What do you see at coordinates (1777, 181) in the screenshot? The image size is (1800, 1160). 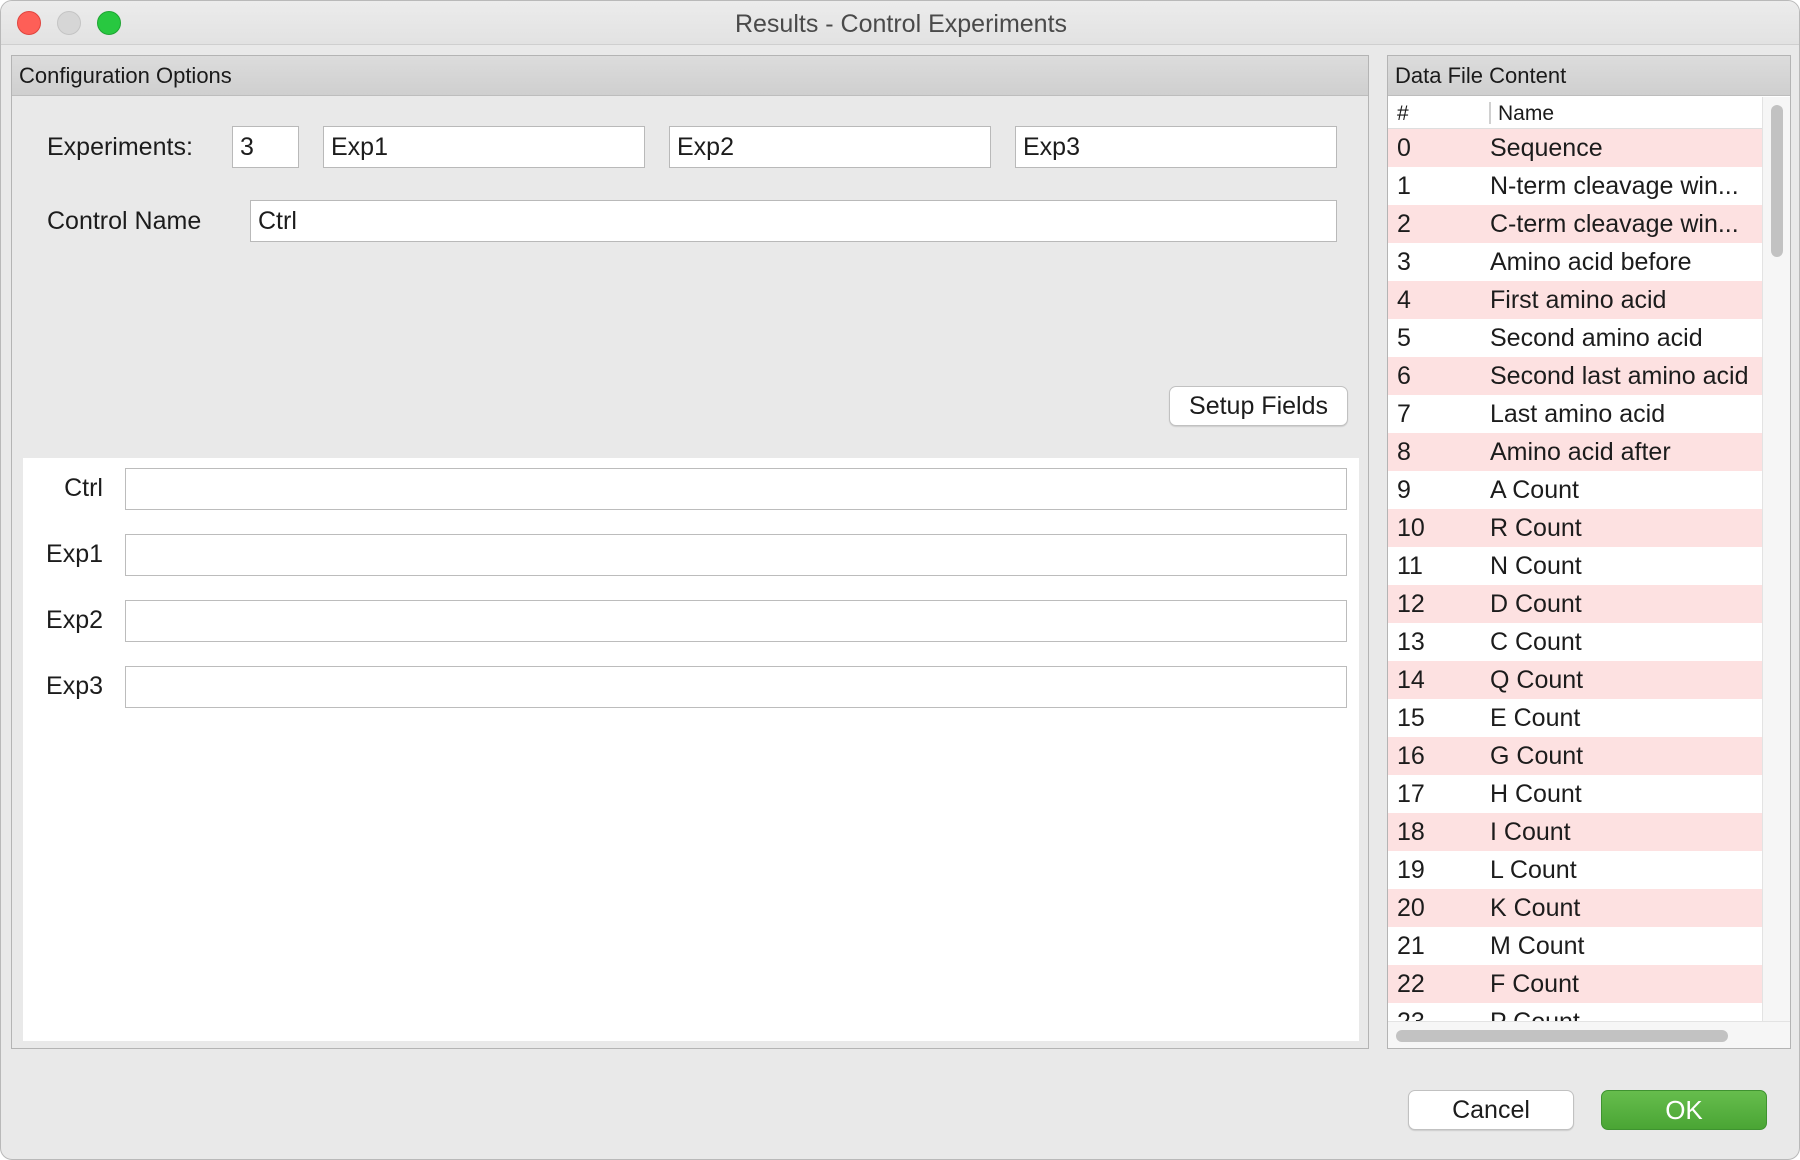 I see `vertical-scroll-thumb` at bounding box center [1777, 181].